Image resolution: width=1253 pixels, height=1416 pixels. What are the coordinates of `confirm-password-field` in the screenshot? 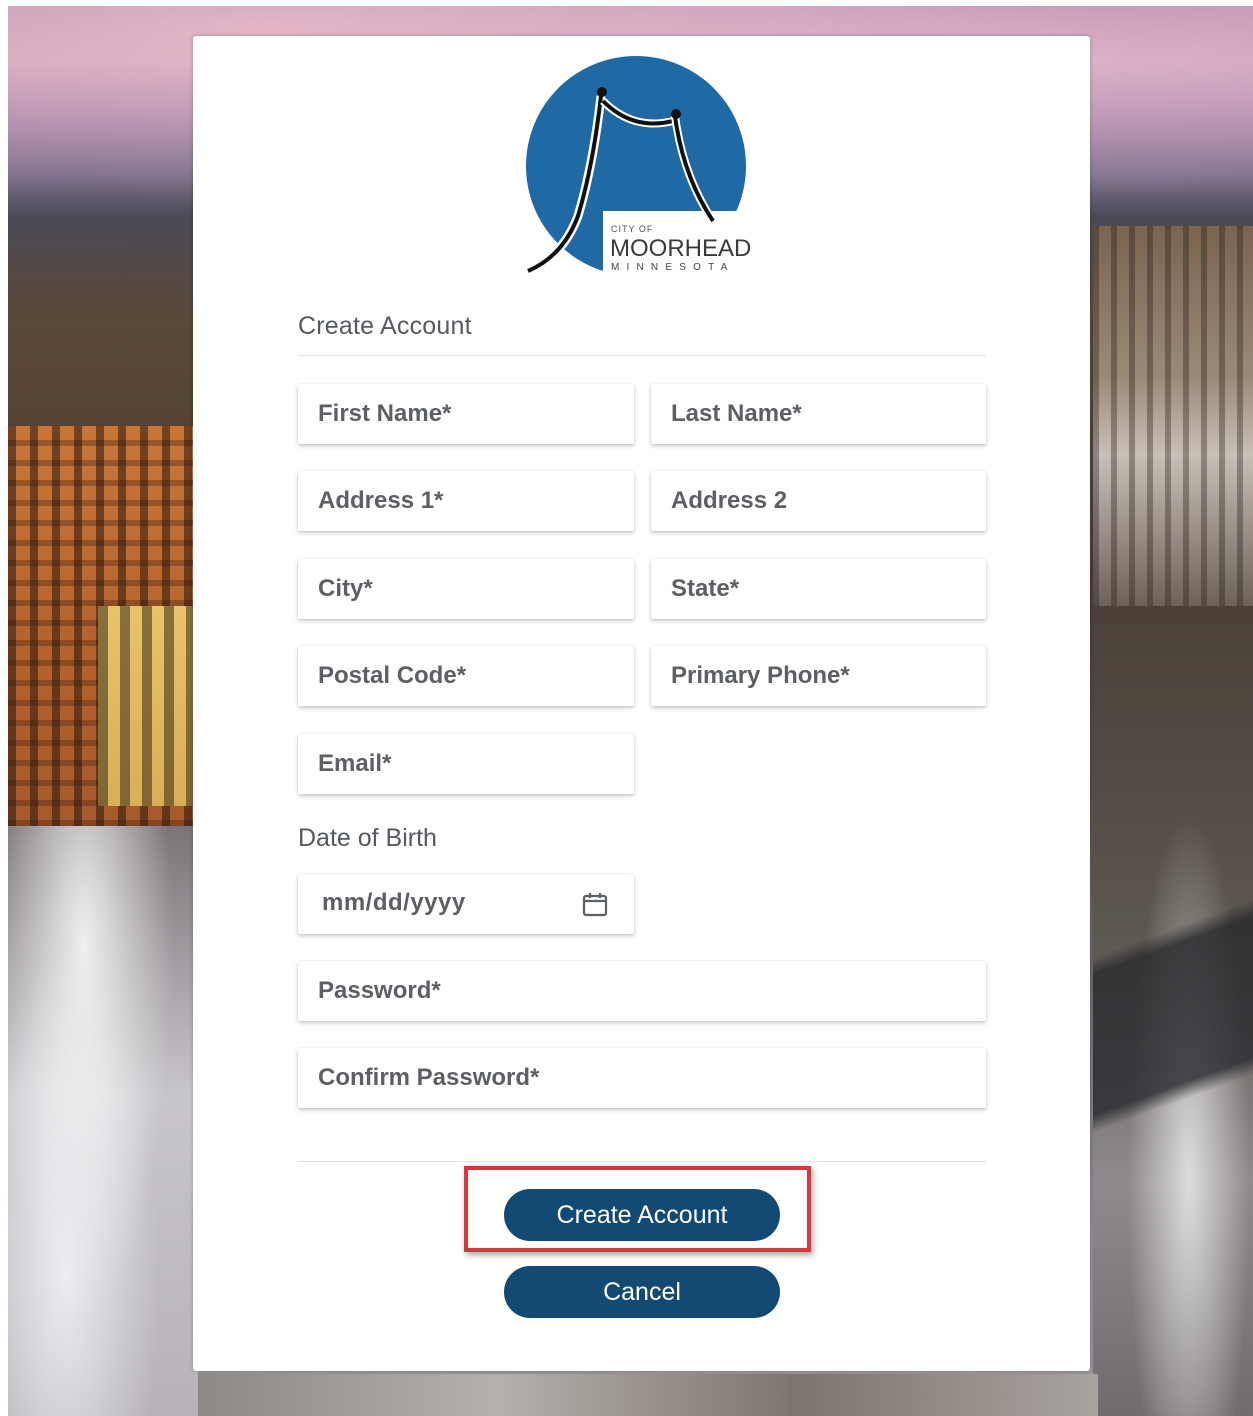 It's located at (642, 1078).